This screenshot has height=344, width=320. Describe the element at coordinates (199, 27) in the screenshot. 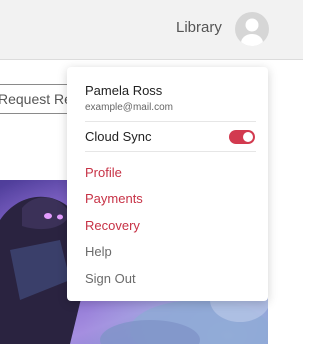

I see `library-link: Library` at that location.